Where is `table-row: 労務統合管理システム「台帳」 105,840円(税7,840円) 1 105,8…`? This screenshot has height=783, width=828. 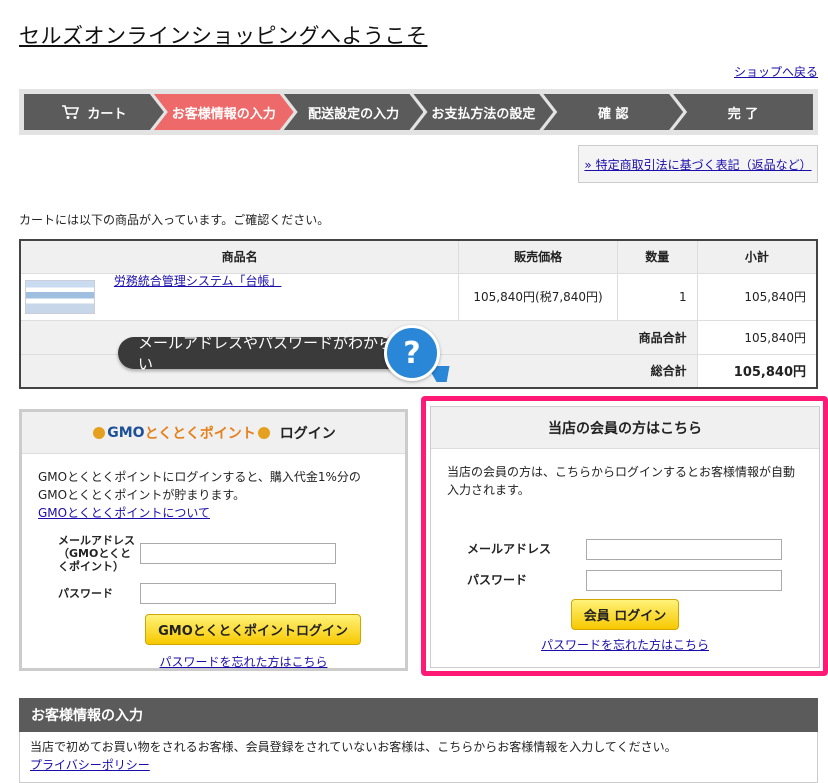
table-row: 労務統合管理システム「台帳」 105,840円(税7,840円) 1 105,8… is located at coordinates (418, 296).